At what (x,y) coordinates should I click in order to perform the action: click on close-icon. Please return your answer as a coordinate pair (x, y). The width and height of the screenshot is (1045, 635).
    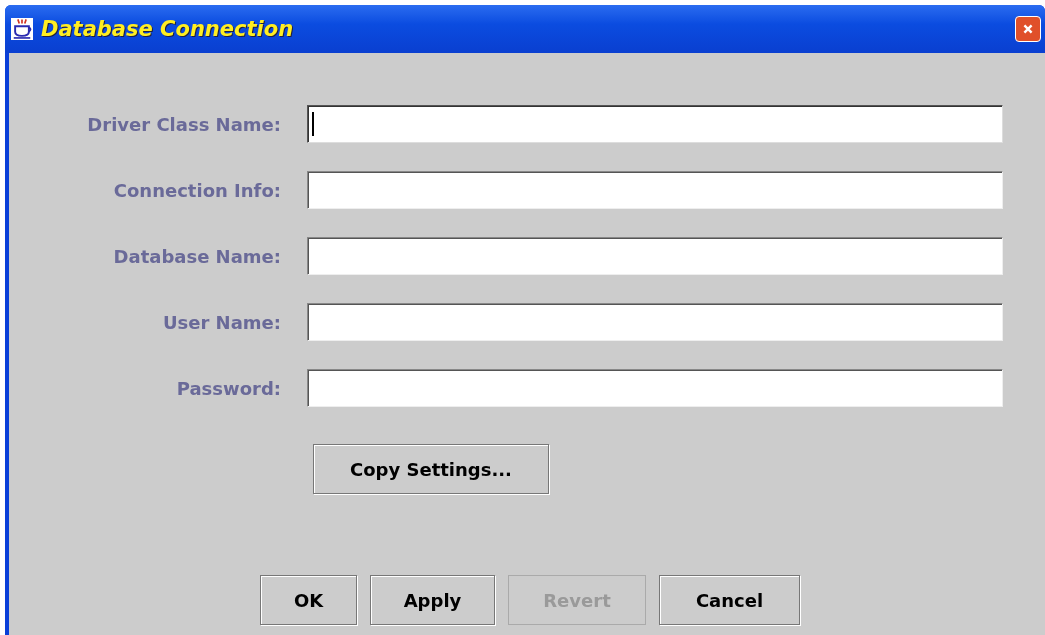
    Looking at the image, I should click on (1028, 29).